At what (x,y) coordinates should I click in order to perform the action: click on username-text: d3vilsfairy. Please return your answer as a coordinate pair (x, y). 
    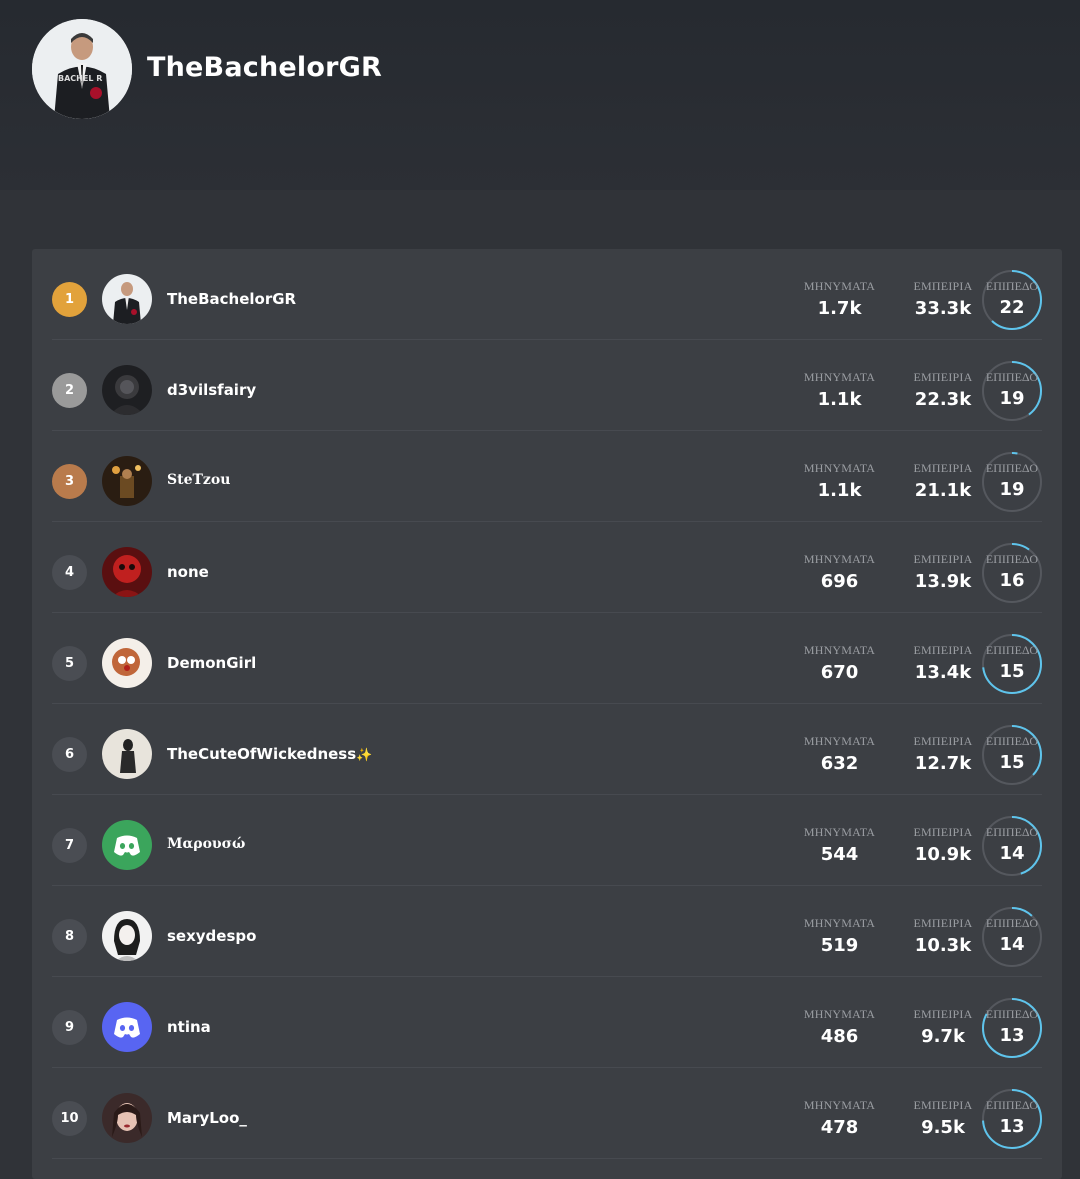
    Looking at the image, I should click on (212, 390).